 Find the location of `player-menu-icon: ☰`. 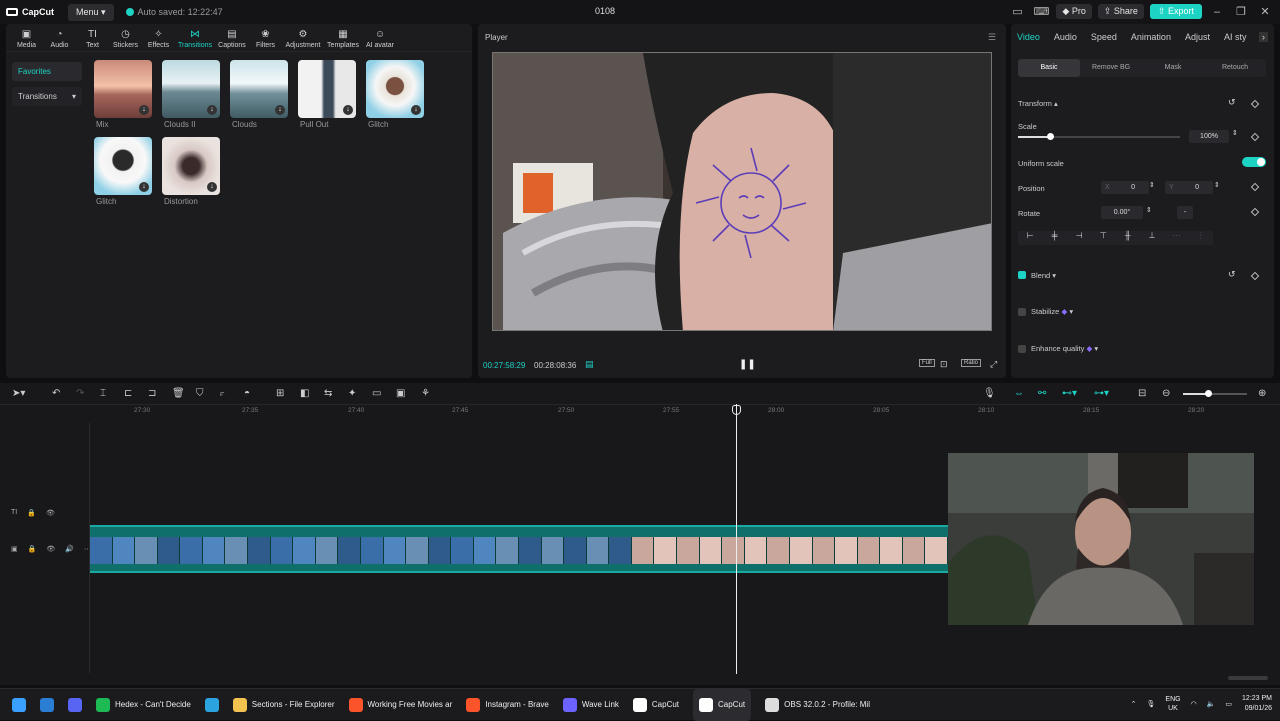

player-menu-icon: ☰ is located at coordinates (992, 37).